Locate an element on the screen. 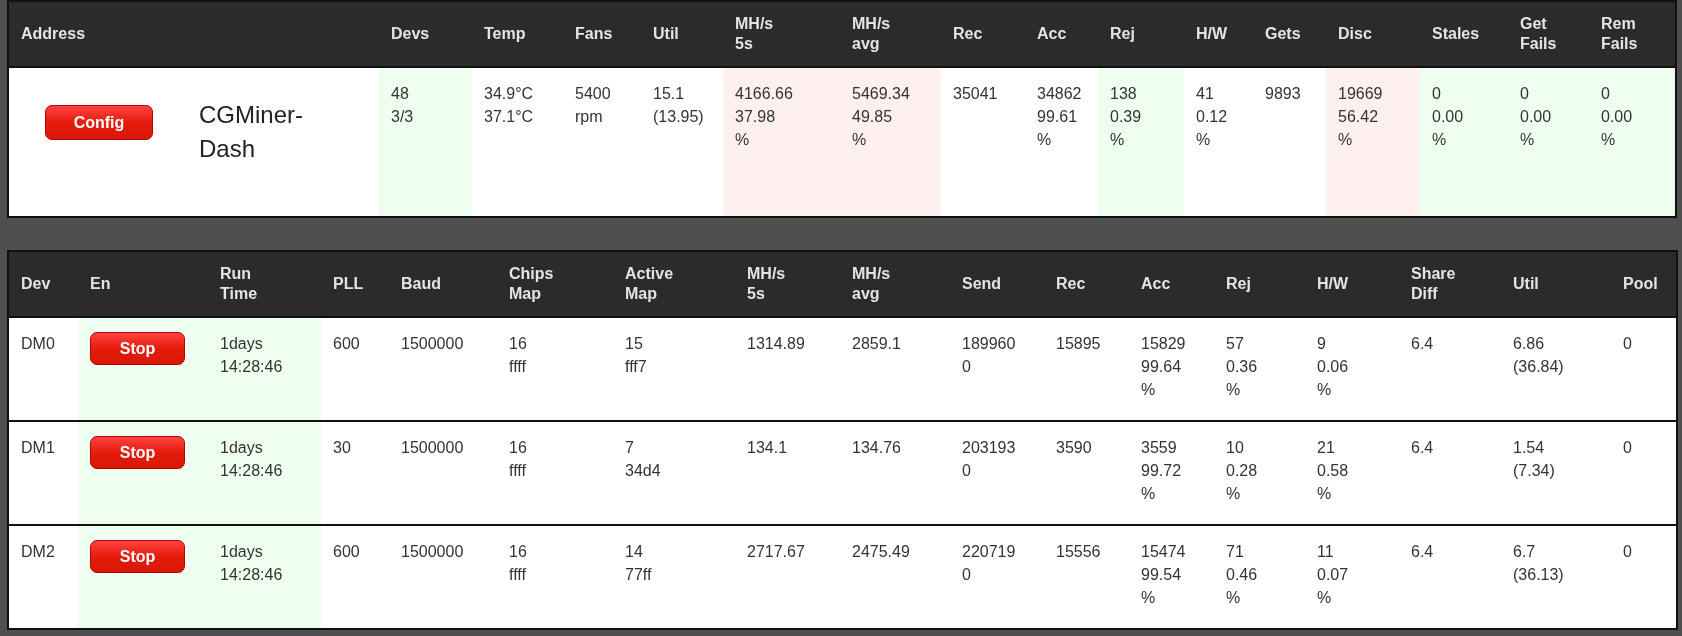  table-cell: 5469.34 49.85 % is located at coordinates (890, 142).